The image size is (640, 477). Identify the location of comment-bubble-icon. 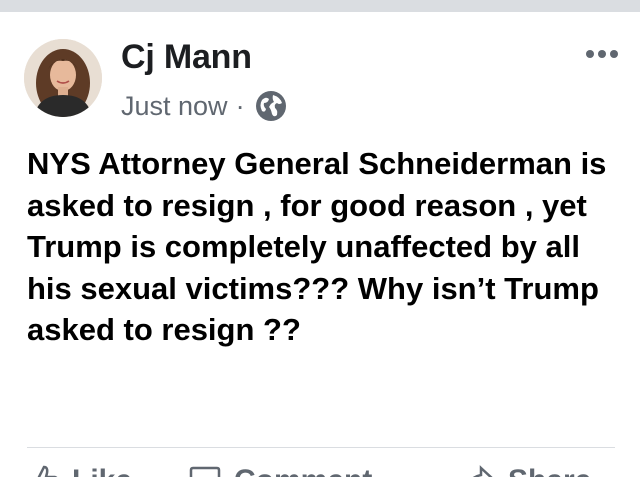
(205, 471).